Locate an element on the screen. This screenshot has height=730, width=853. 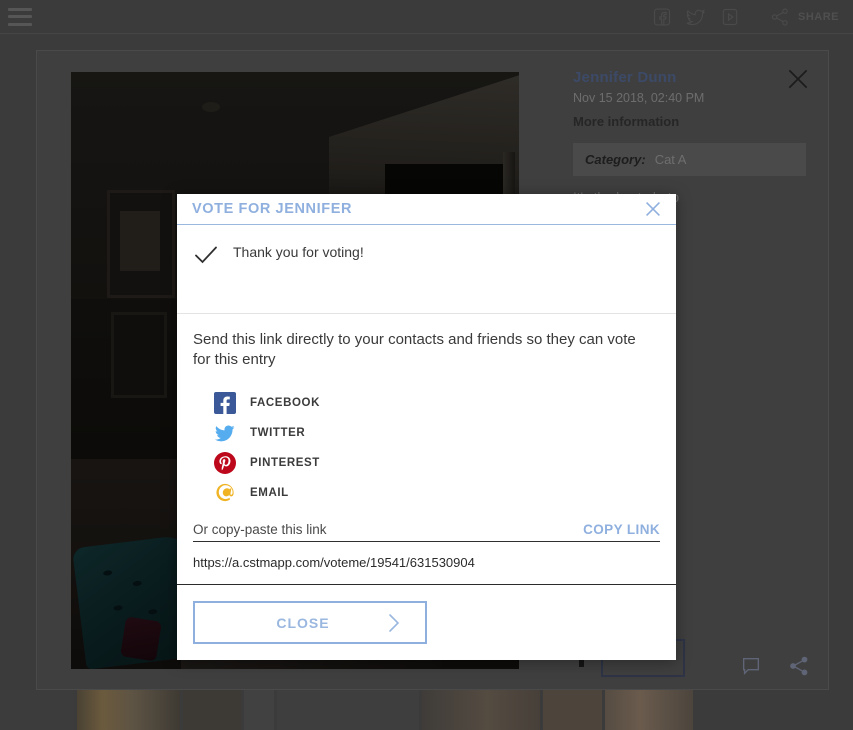
entry-date: Nov 15 2018, 02:40 PM is located at coordinates (639, 98).